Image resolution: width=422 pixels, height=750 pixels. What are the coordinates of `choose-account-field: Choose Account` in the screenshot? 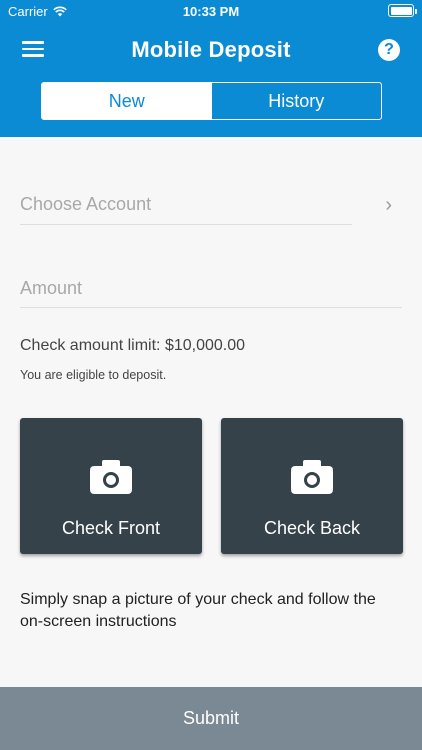 It's located at (85, 204).